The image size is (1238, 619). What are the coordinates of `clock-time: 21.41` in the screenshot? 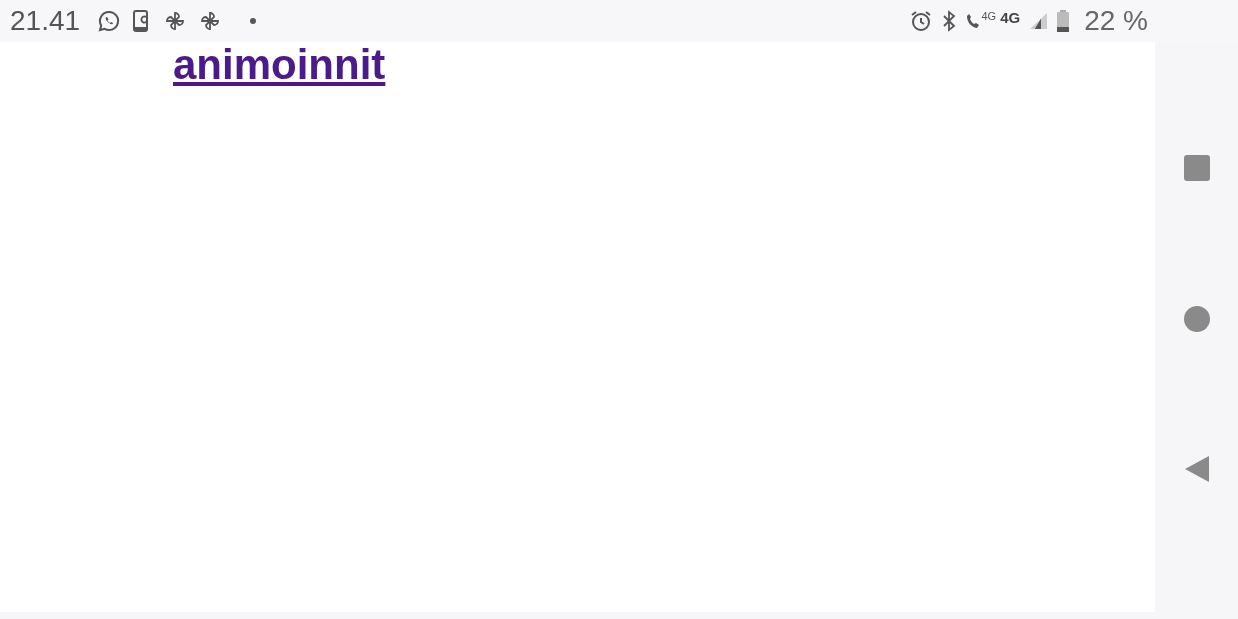 It's located at (45, 21).